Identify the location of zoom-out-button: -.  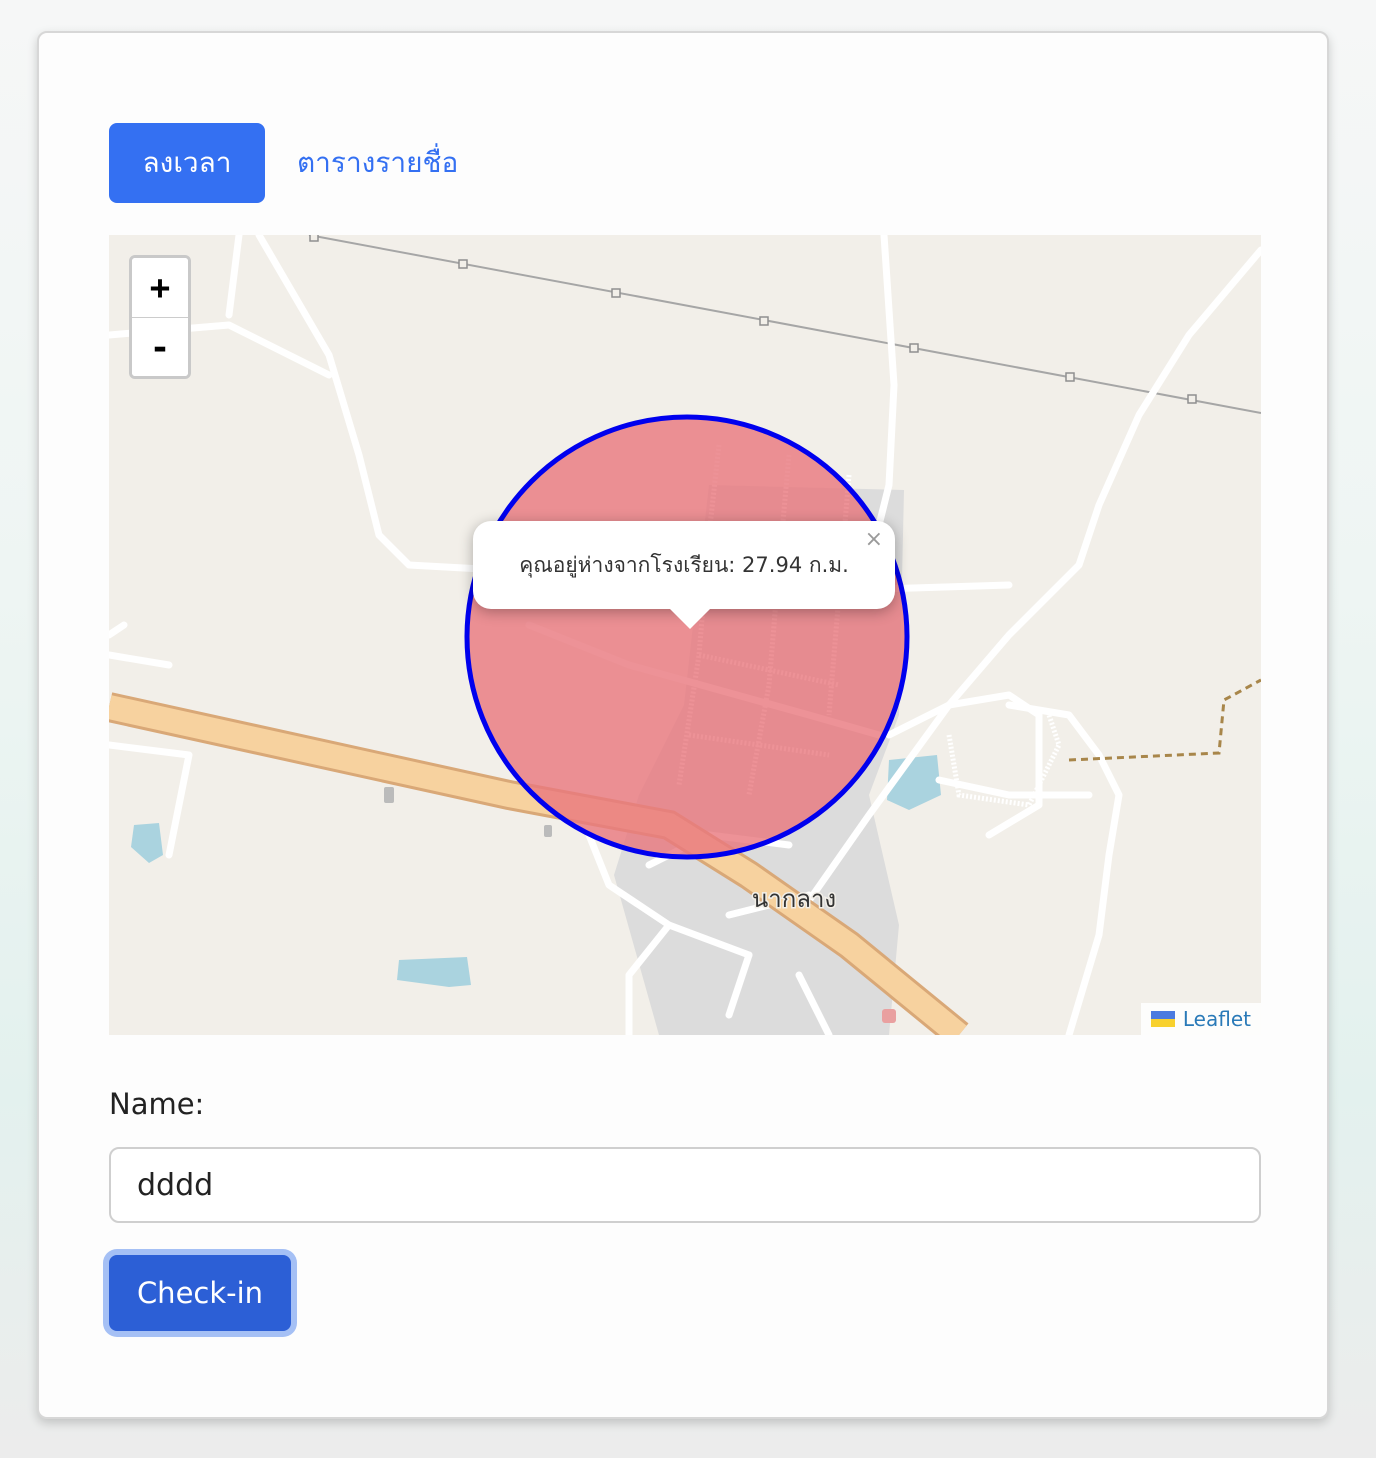
(160, 347).